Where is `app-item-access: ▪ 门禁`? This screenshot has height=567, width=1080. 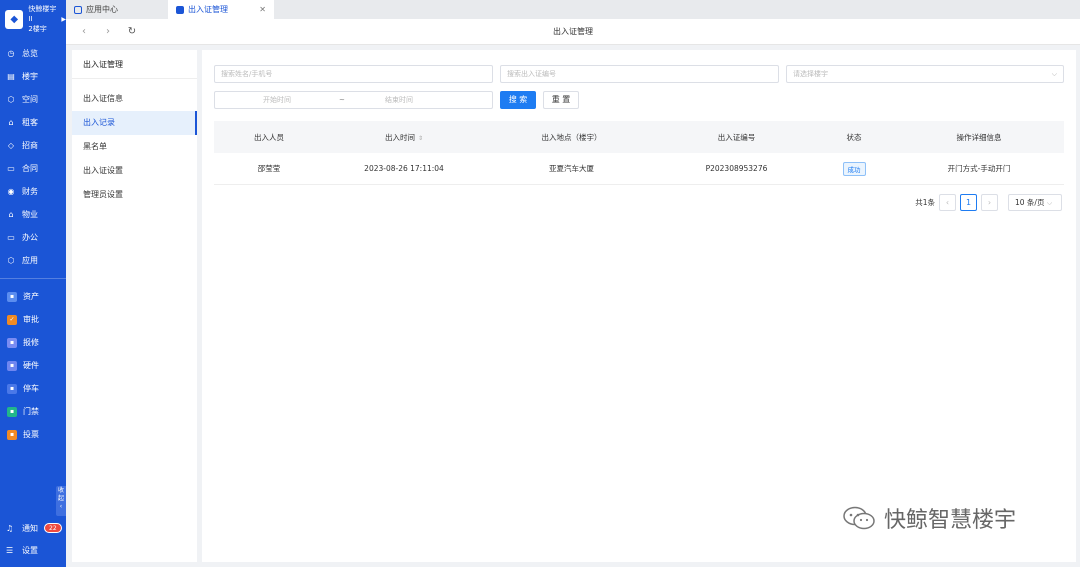
app-item-access: ▪ 门禁 is located at coordinates (33, 411).